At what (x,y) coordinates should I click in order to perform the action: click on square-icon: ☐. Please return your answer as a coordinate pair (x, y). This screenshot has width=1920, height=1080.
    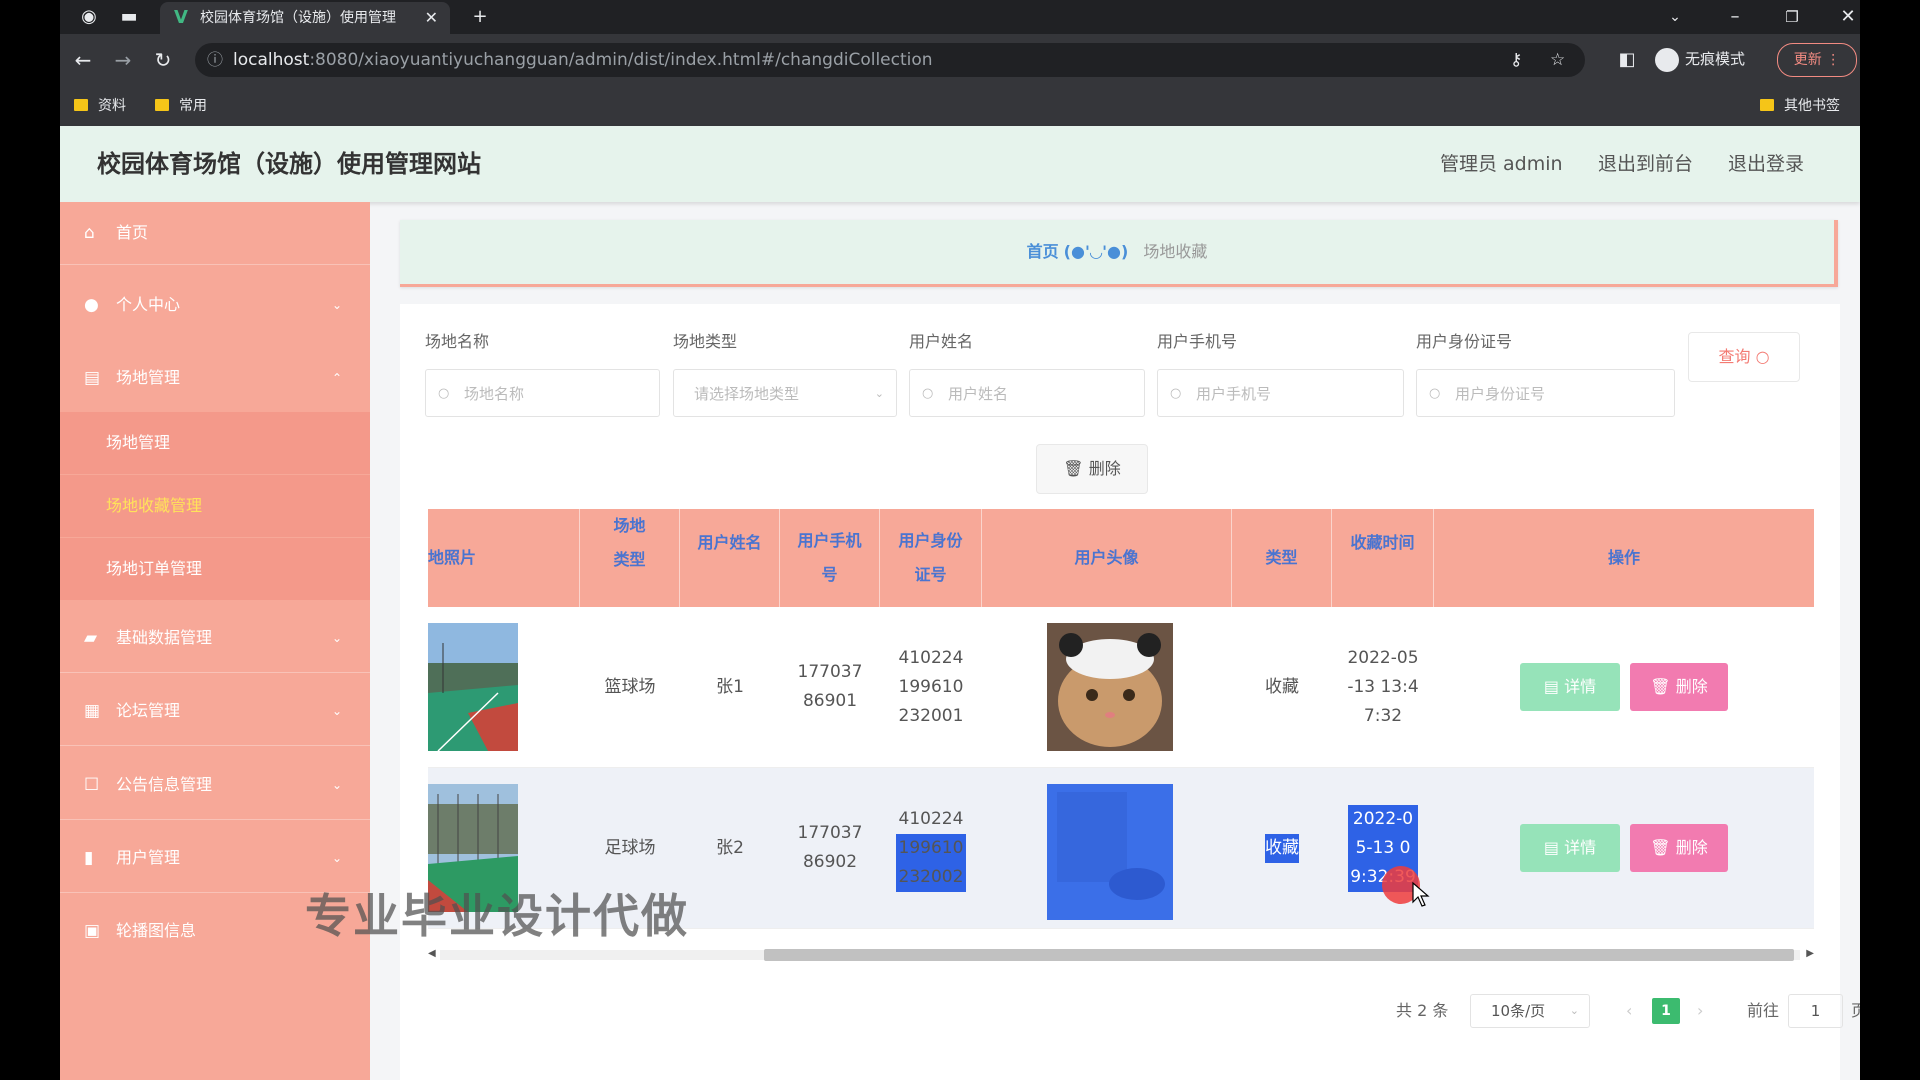
    Looking at the image, I should click on (92, 785).